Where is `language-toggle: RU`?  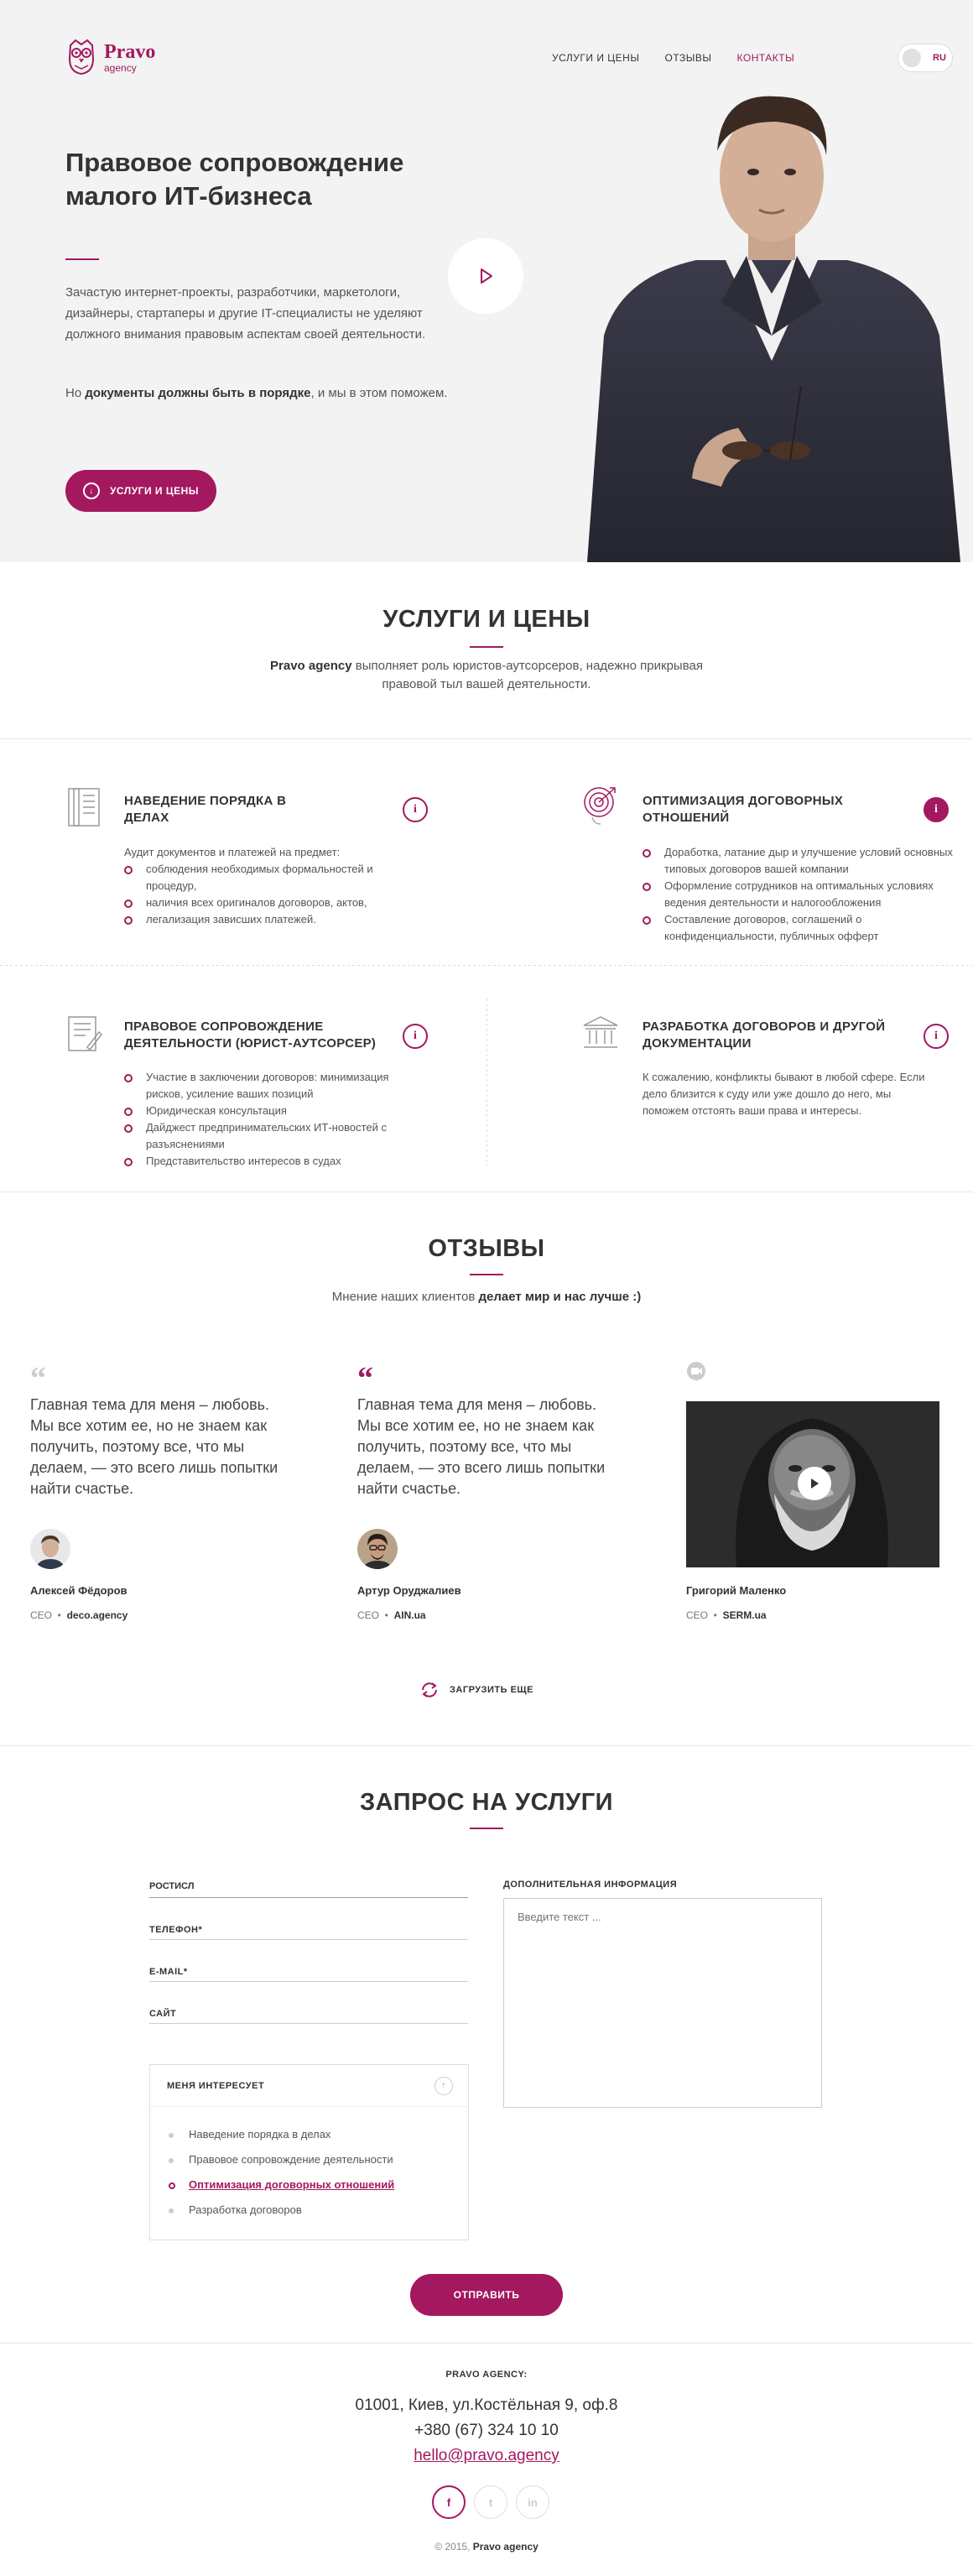 language-toggle: RU is located at coordinates (925, 58).